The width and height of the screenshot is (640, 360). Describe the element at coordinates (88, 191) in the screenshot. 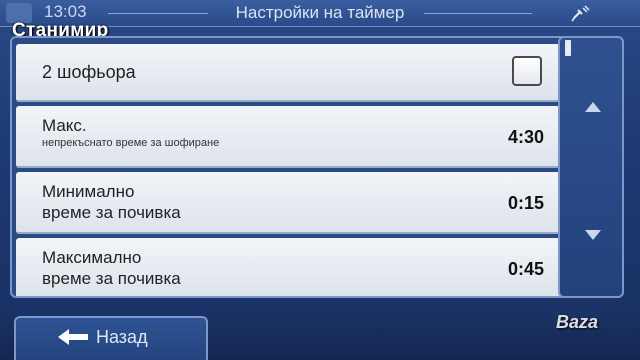

I see `min-rest-label-line1: Минимално` at that location.